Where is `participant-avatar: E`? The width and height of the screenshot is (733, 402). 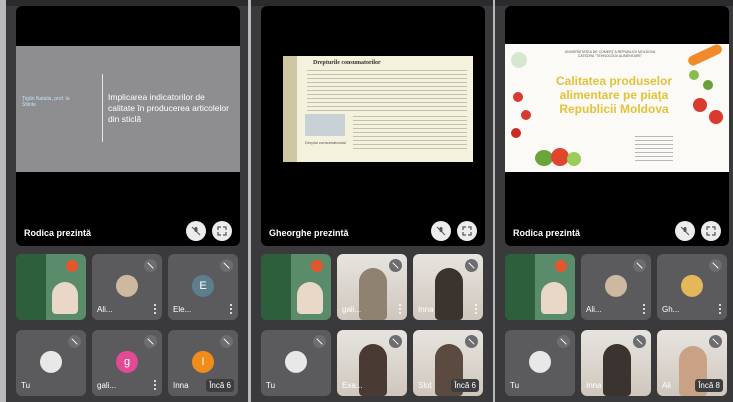 participant-avatar: E is located at coordinates (203, 285).